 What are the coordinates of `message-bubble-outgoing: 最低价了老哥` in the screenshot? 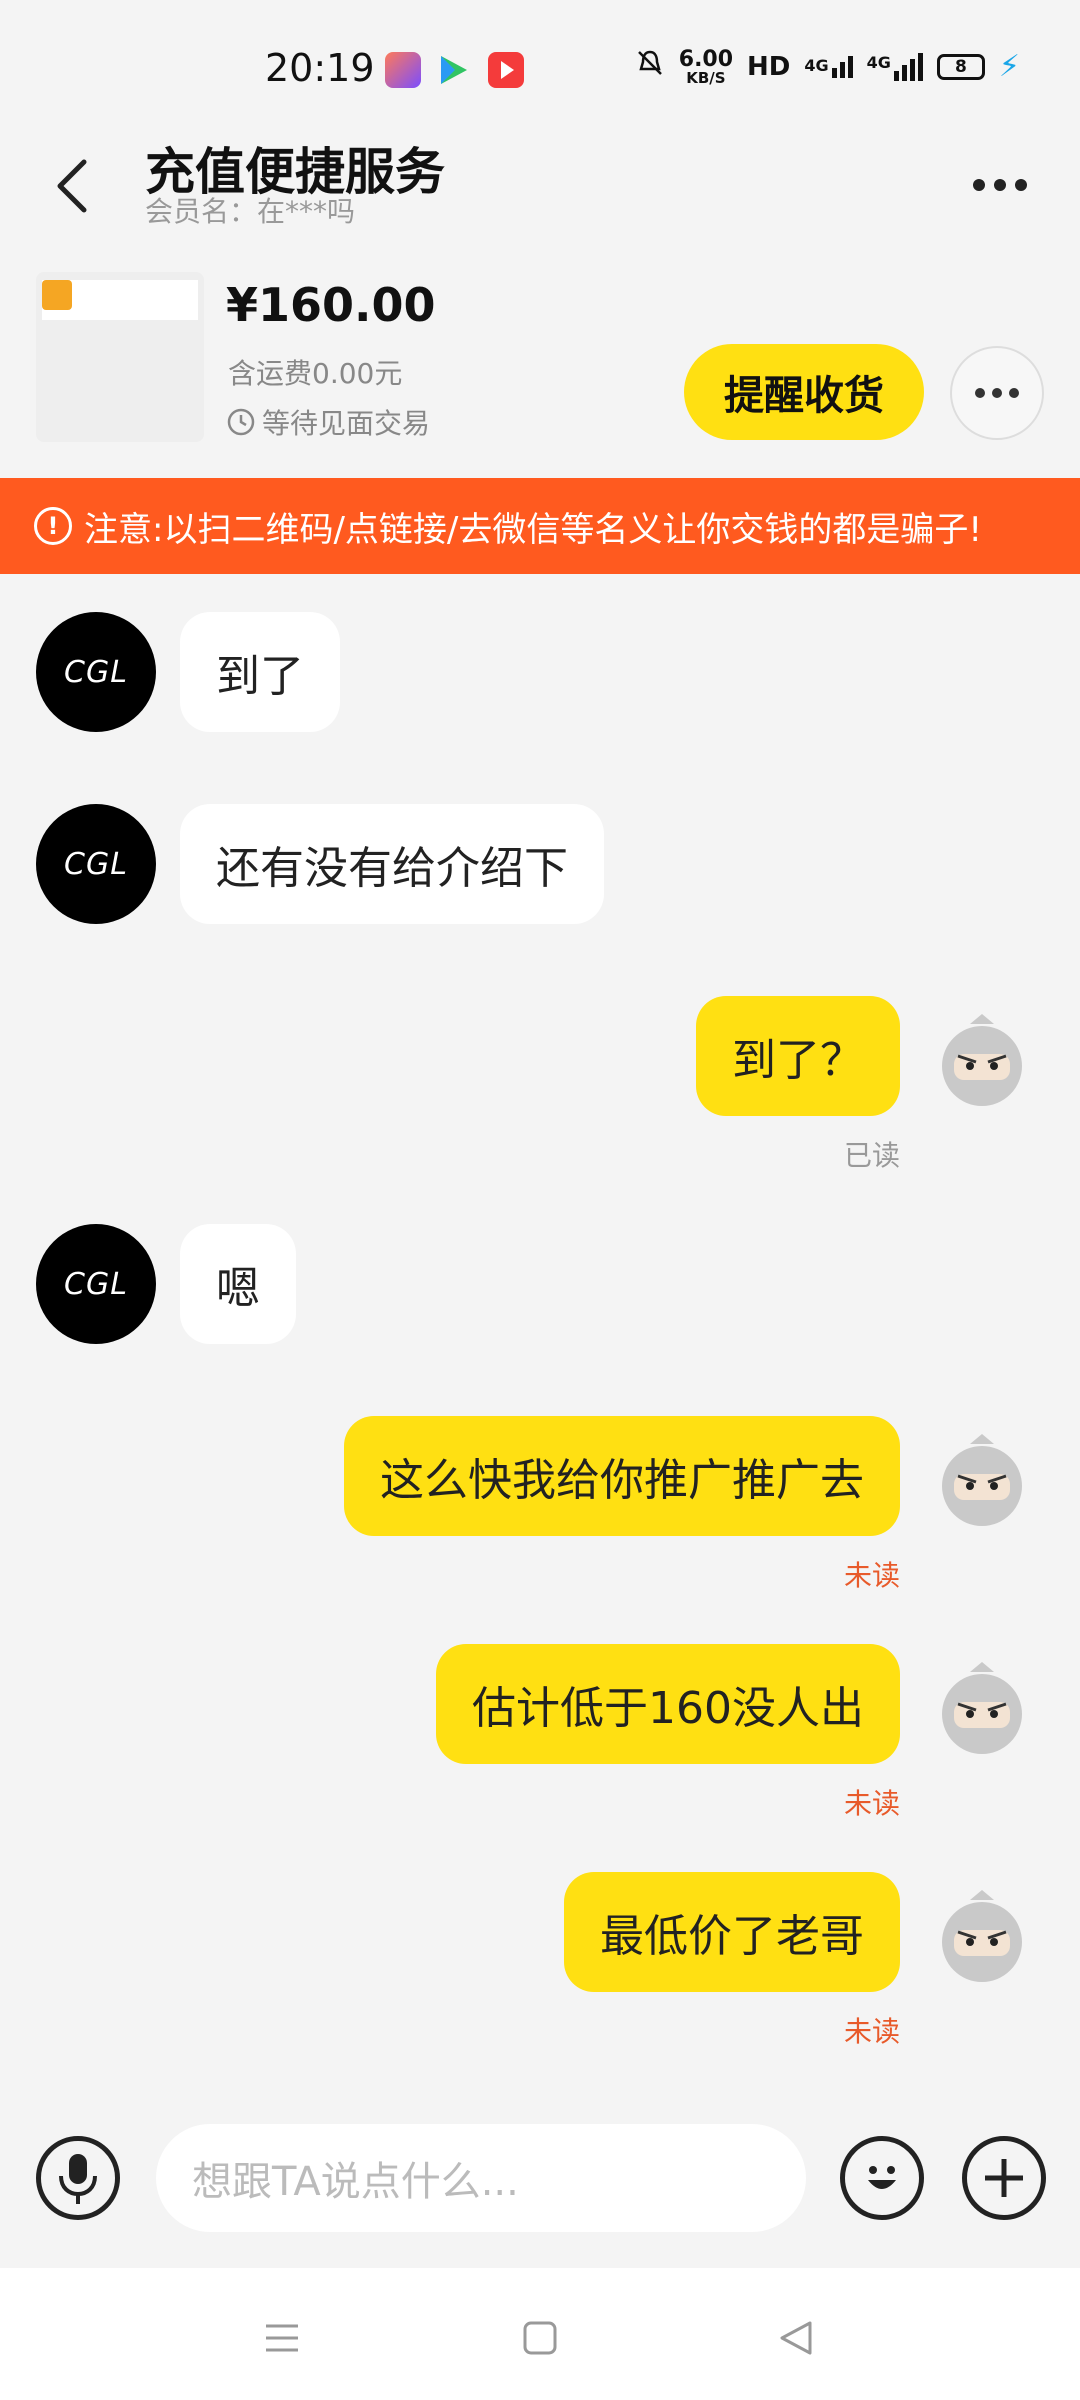 It's located at (732, 1932).